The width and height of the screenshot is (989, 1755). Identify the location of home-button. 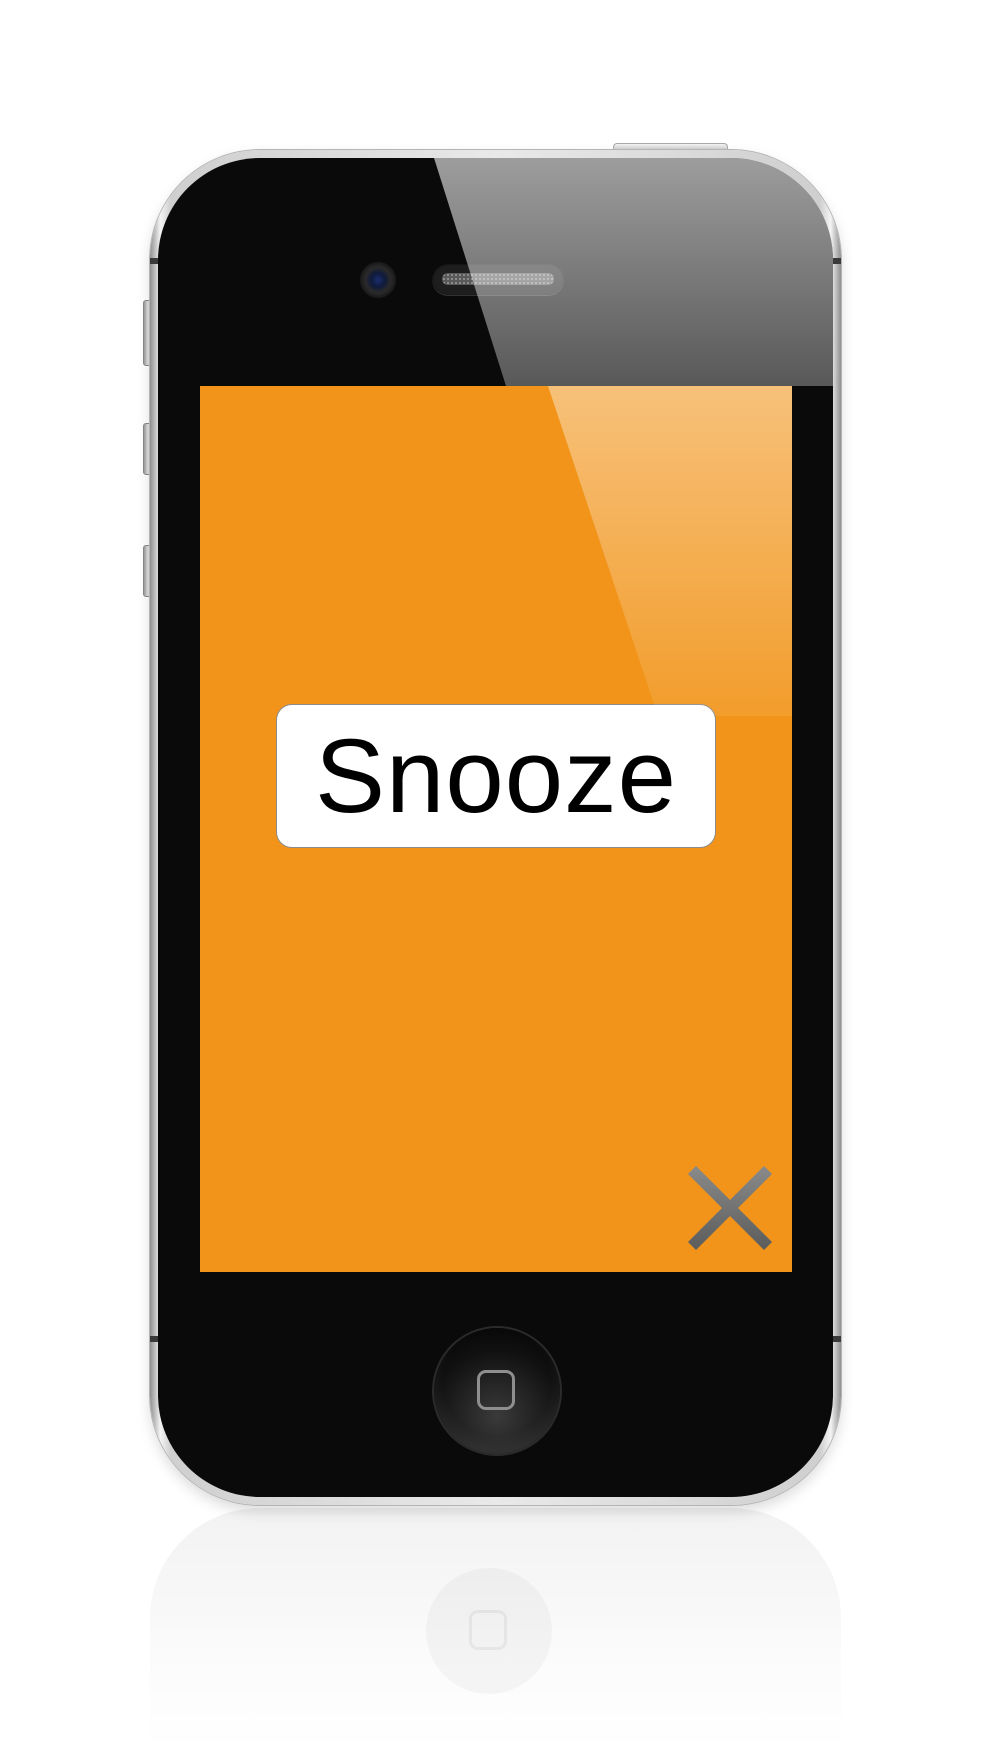
(497, 1391).